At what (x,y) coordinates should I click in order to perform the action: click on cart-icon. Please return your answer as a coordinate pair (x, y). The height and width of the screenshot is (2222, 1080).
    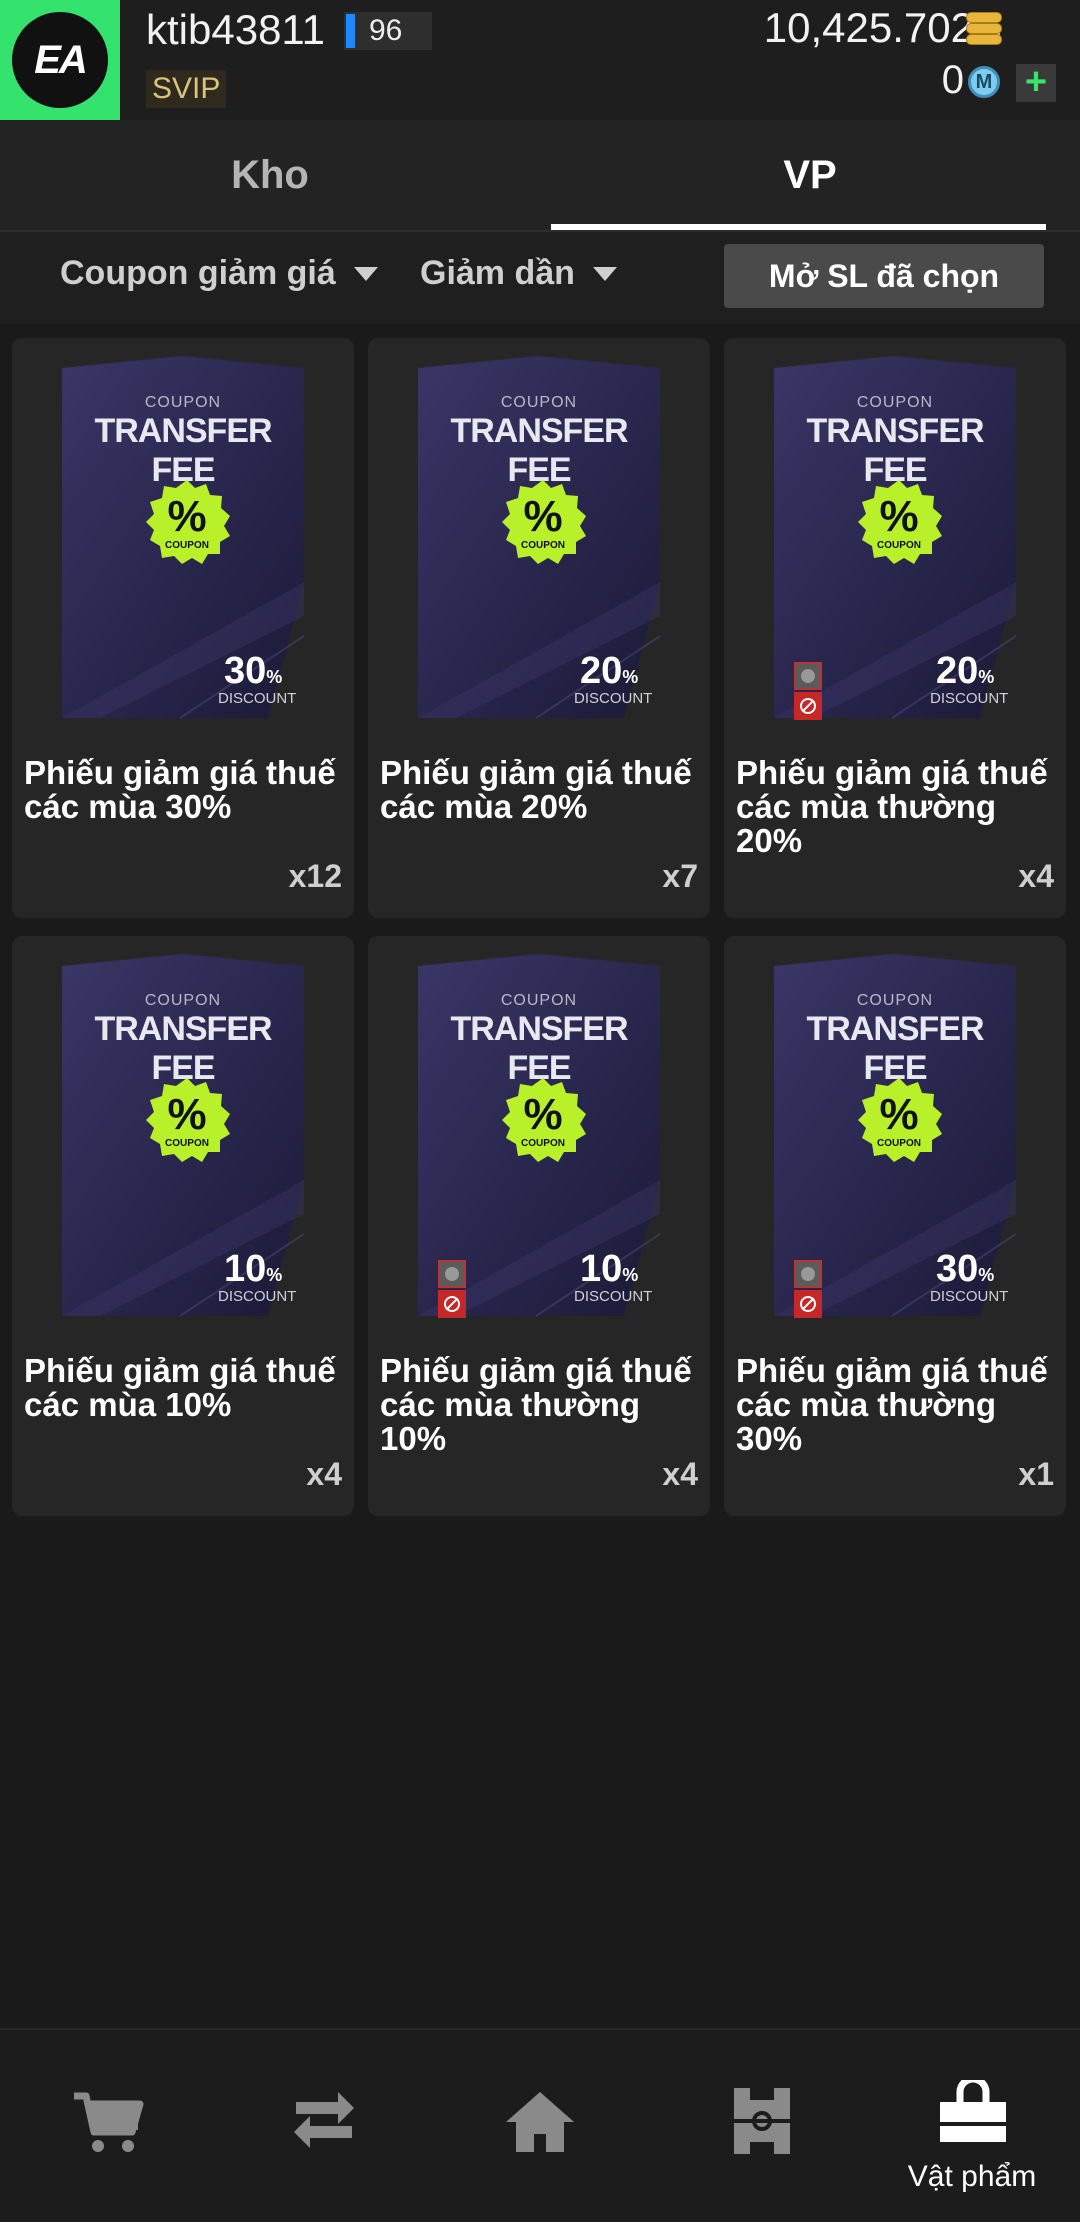
    Looking at the image, I should click on (109, 2122).